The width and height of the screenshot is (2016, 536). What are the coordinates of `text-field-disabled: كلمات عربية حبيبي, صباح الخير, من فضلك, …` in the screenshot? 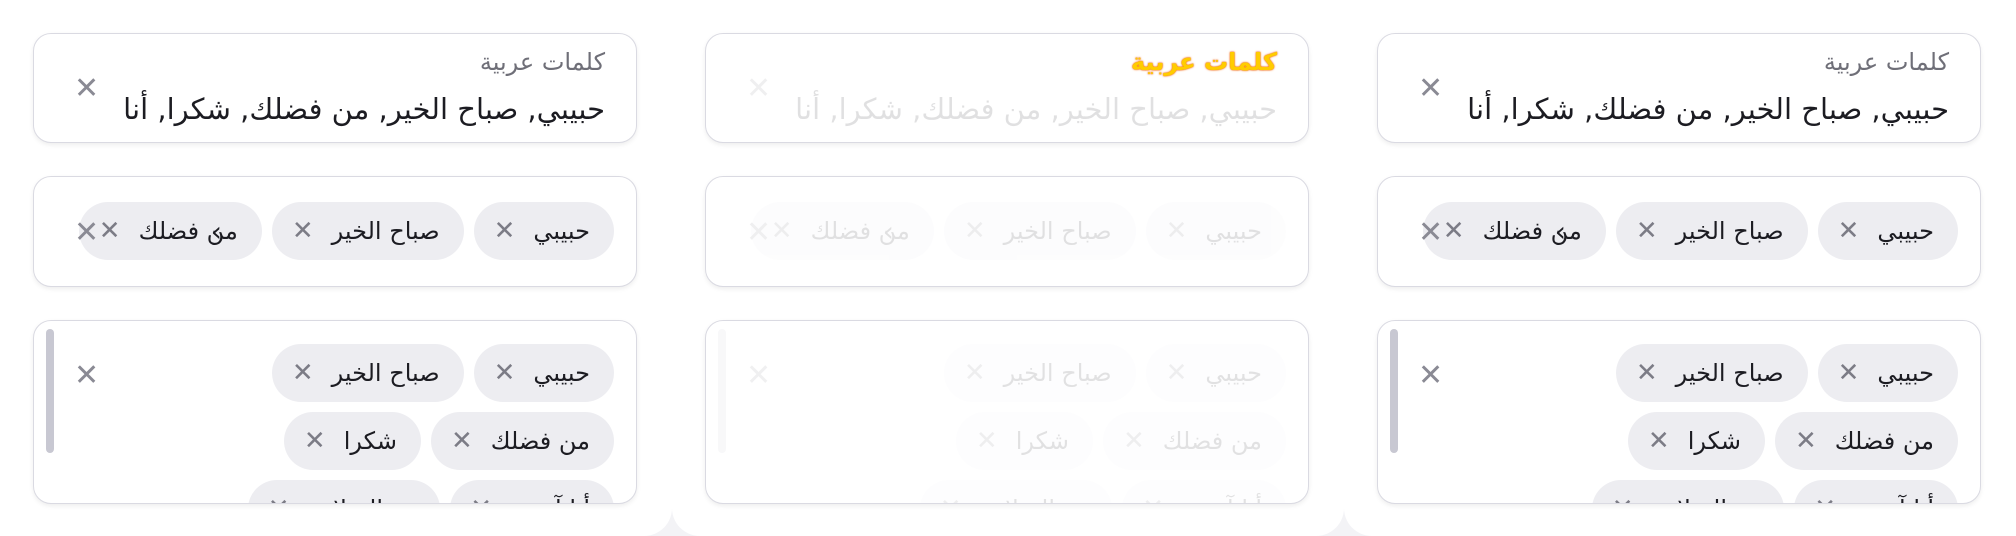 It's located at (1007, 88).